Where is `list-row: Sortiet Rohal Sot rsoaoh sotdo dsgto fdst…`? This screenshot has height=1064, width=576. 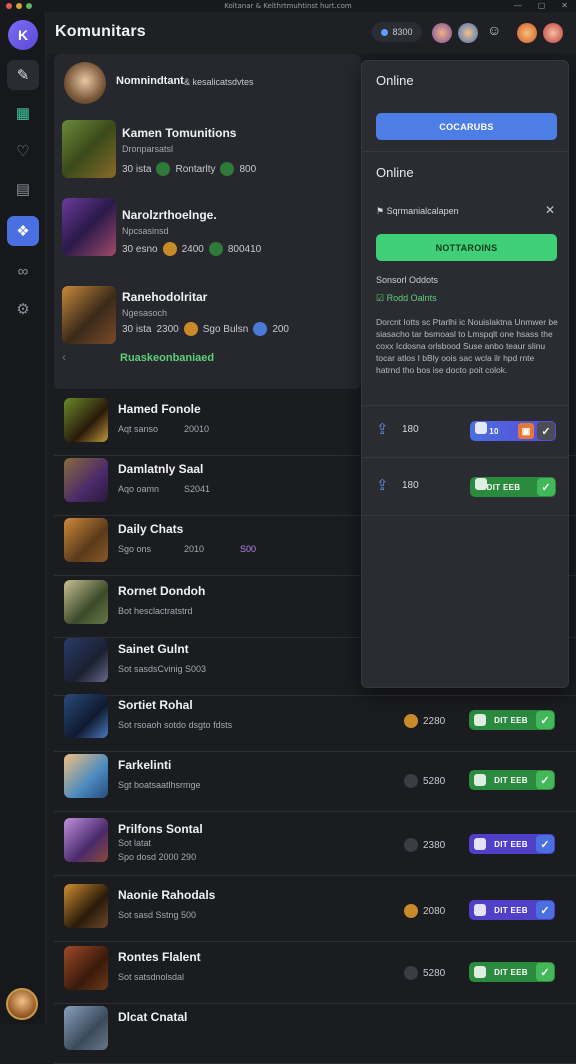 list-row: Sortiet Rohal Sot rsoaoh sotdo dsgto fdst… is located at coordinates (315, 721).